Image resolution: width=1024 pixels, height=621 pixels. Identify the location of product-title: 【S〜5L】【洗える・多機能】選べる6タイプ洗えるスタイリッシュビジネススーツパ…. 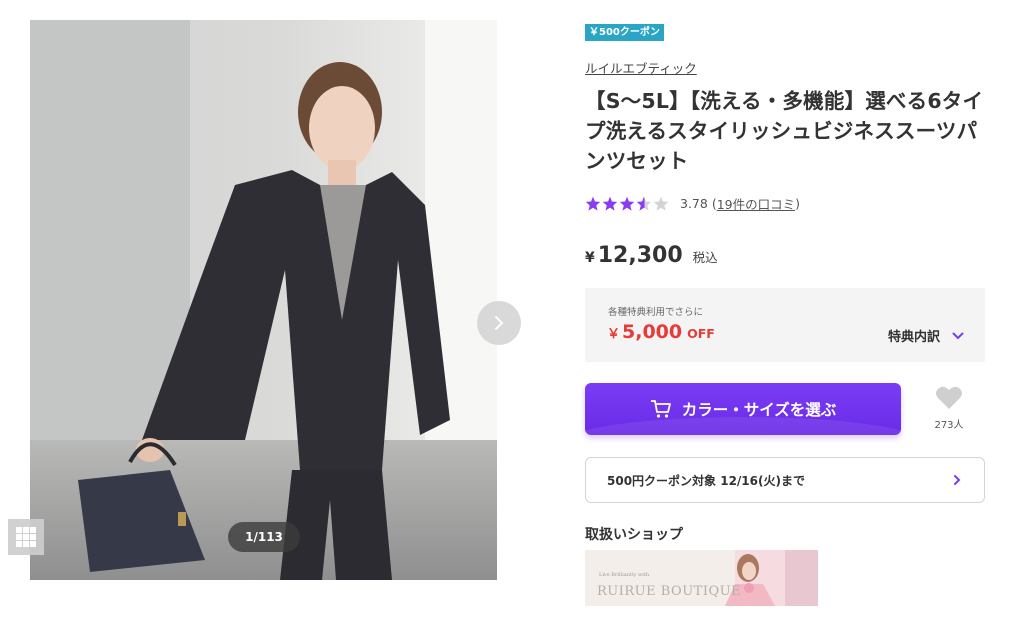
(784, 131).